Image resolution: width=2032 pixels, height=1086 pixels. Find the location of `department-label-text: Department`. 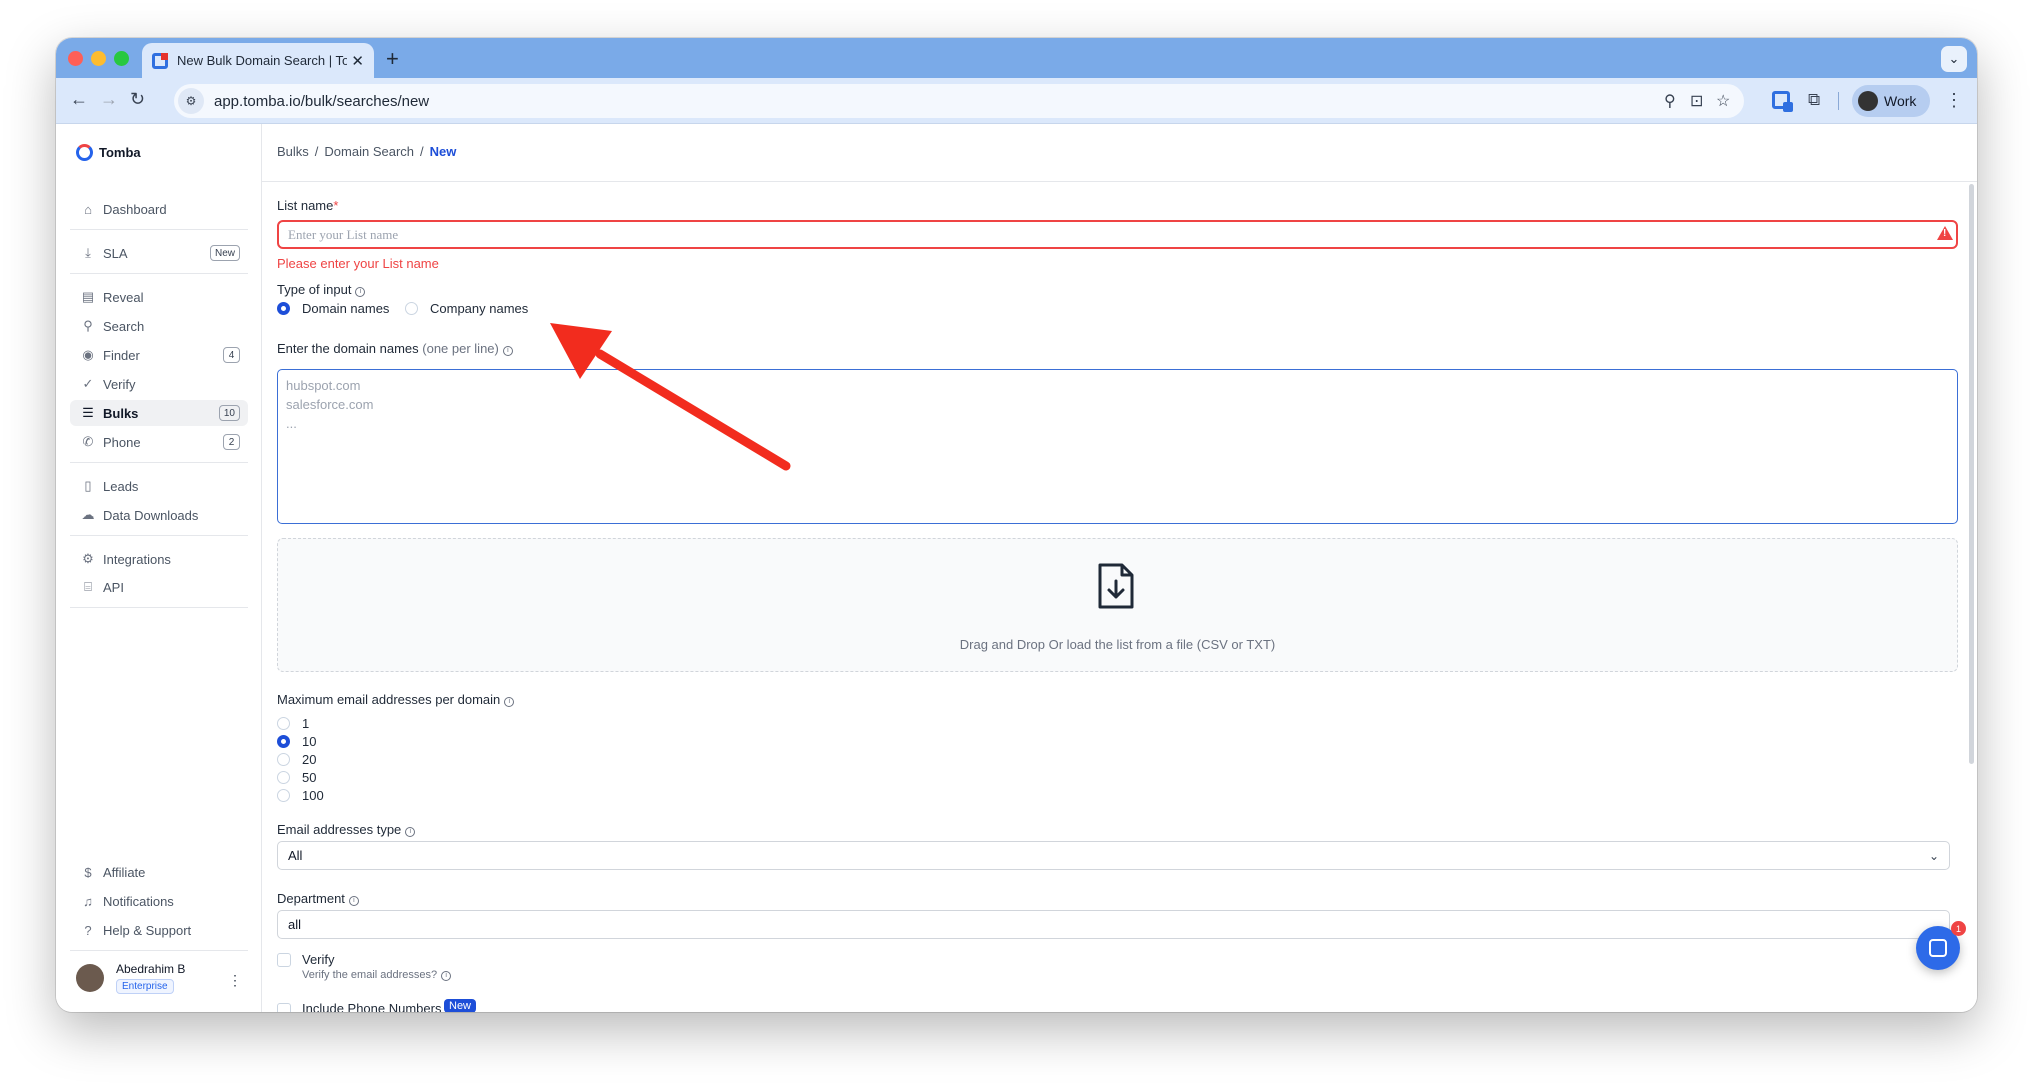

department-label-text: Department is located at coordinates (311, 898).